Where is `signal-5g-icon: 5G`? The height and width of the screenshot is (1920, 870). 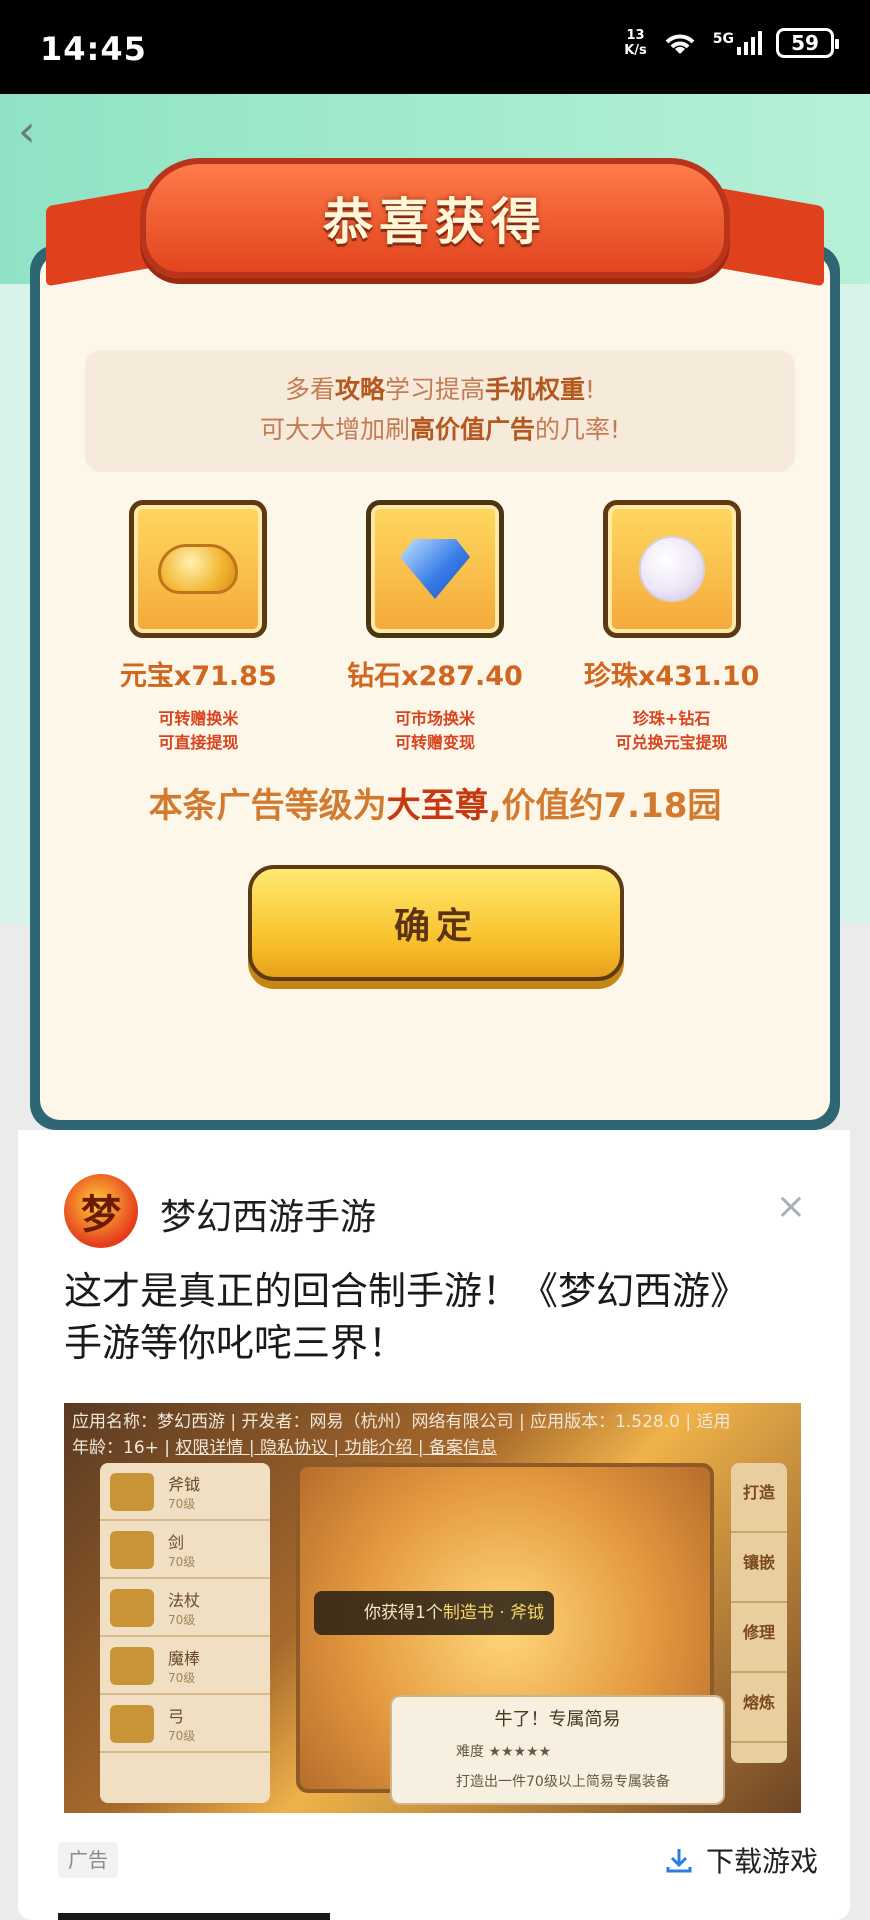
signal-5g-icon: 5G is located at coordinates (737, 43).